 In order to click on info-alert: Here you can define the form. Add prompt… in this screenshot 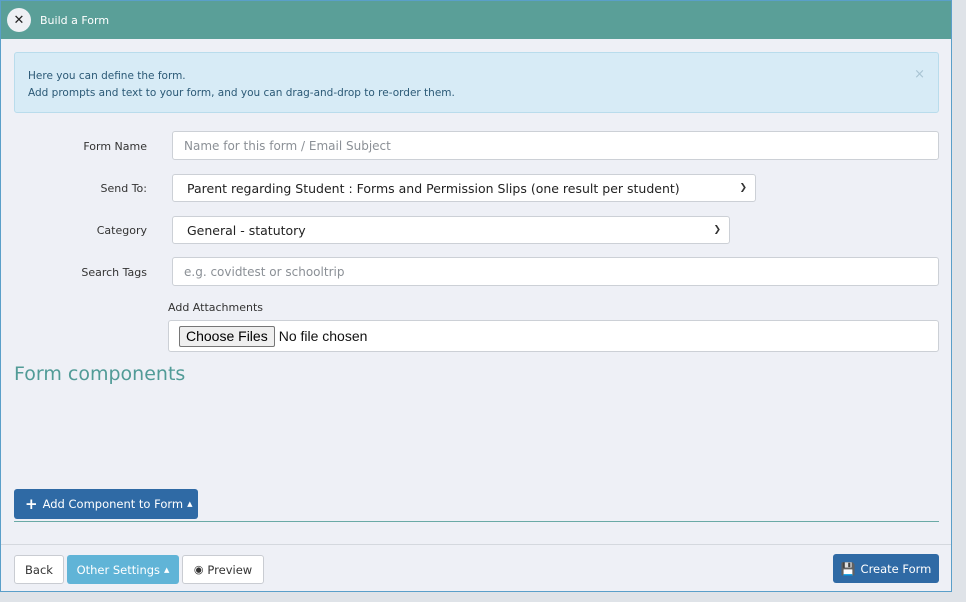, I will do `click(476, 82)`.